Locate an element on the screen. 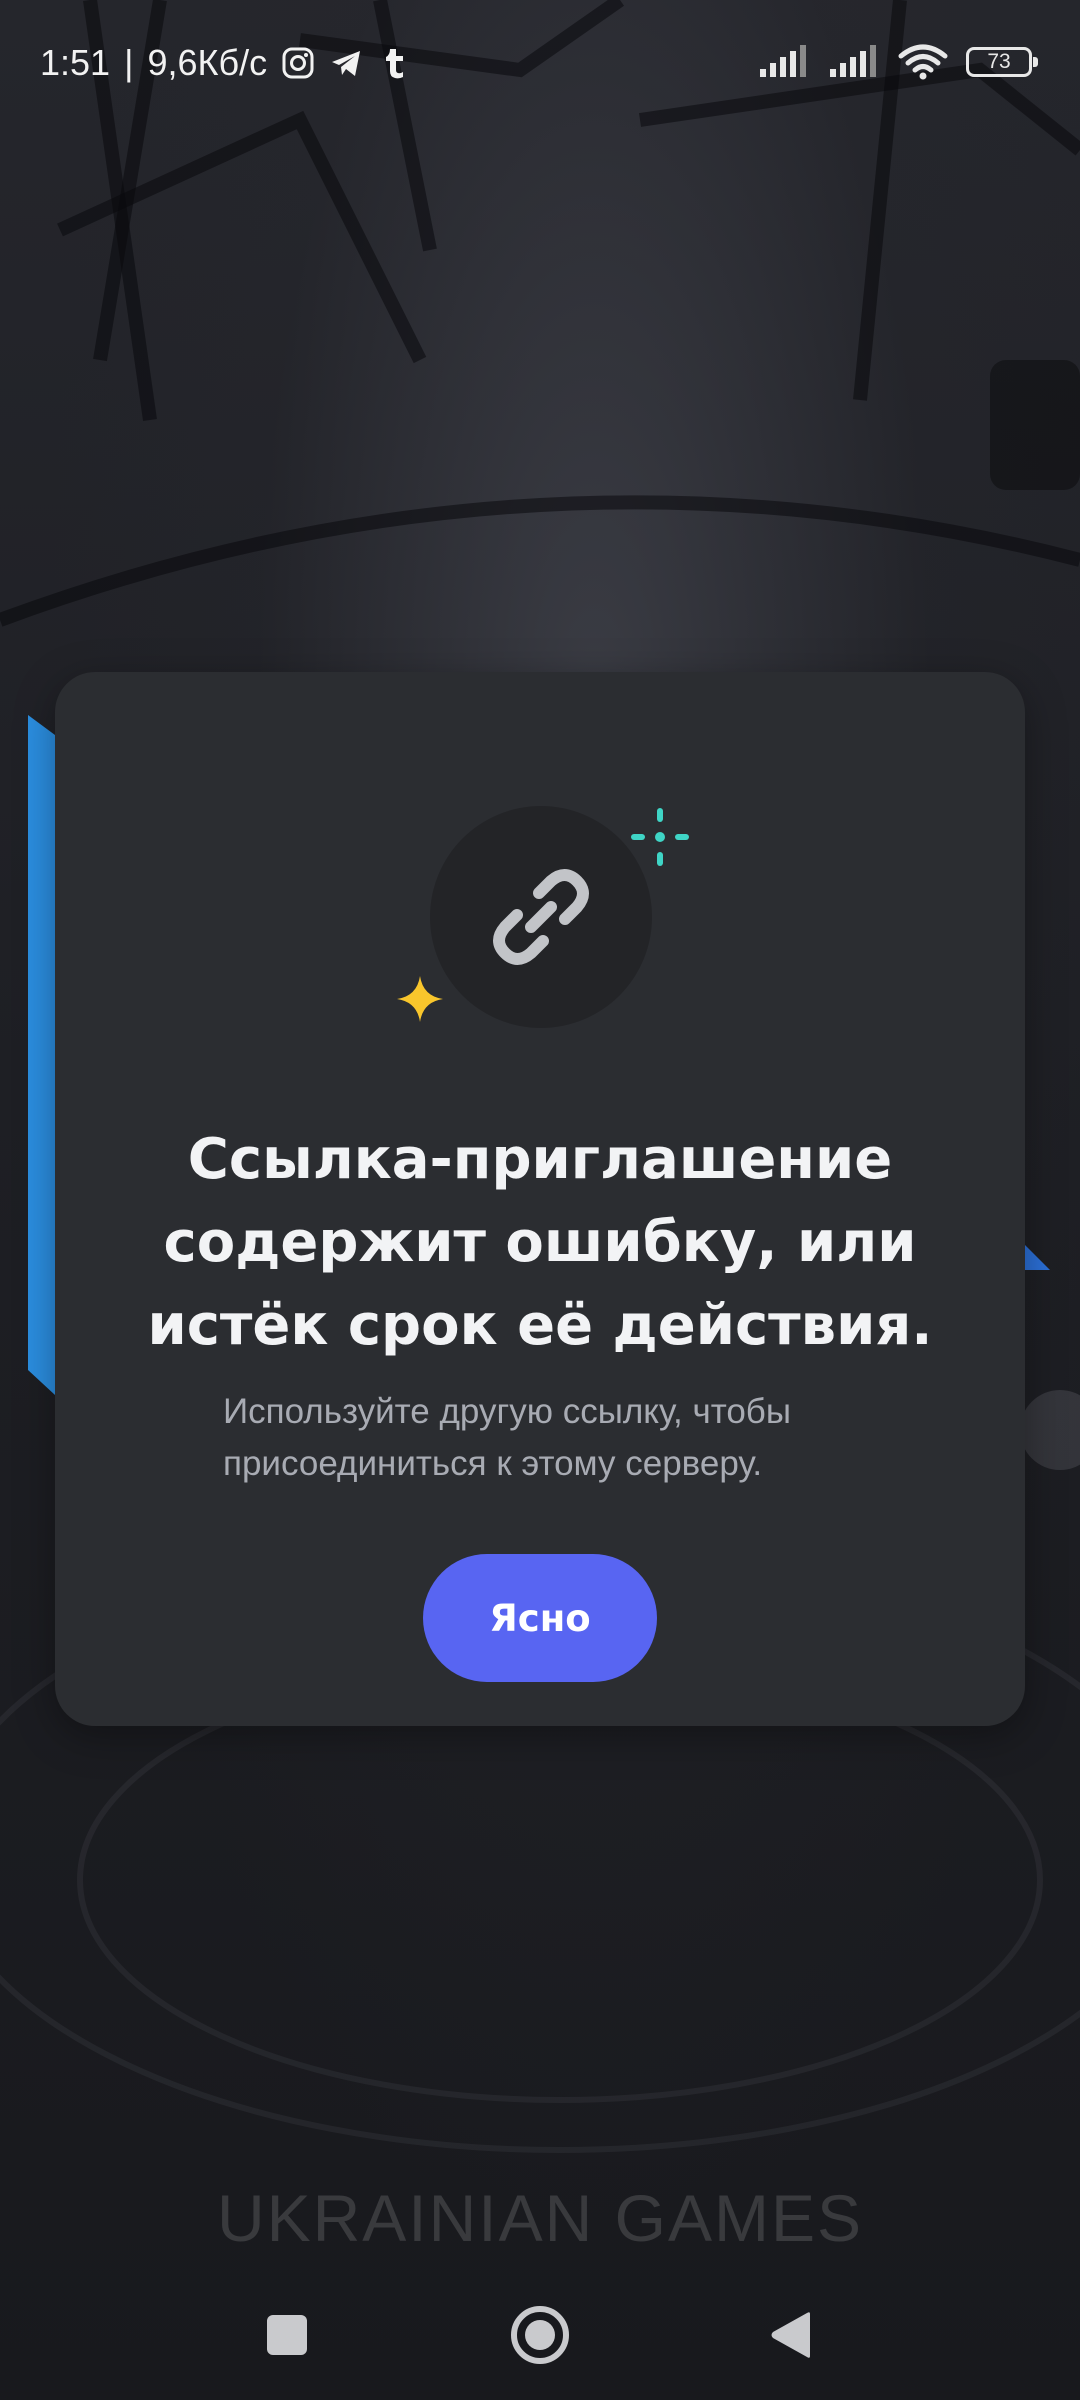 This screenshot has width=1080, height=2400. navigation-bar is located at coordinates (540, 2335).